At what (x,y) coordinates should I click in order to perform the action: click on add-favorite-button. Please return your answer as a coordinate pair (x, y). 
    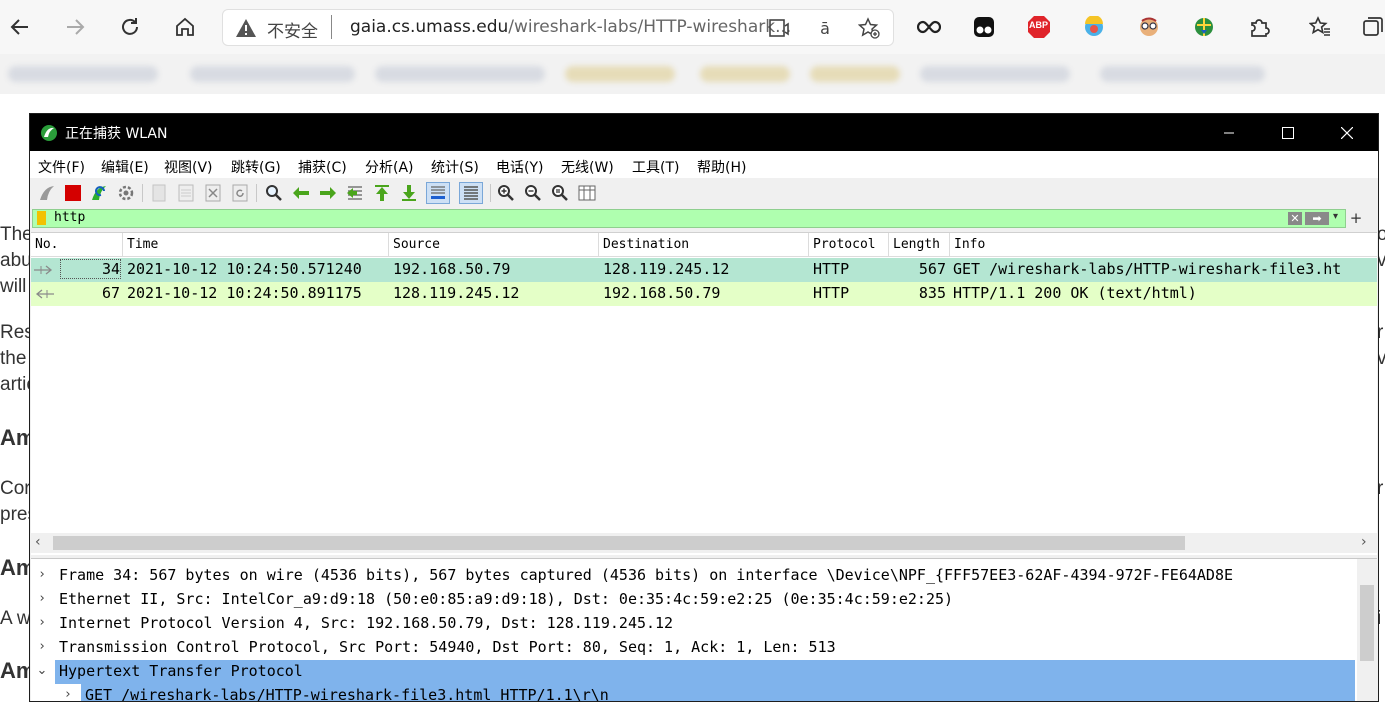
    Looking at the image, I should click on (869, 28).